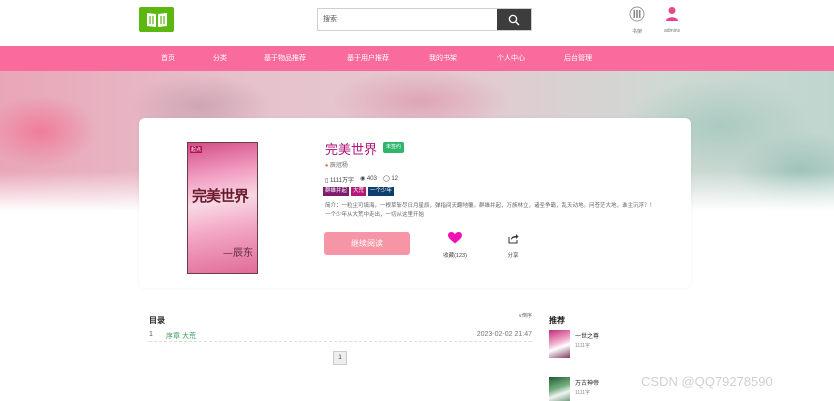  Describe the element at coordinates (513, 256) in the screenshot. I see `share-label: 分享` at that location.